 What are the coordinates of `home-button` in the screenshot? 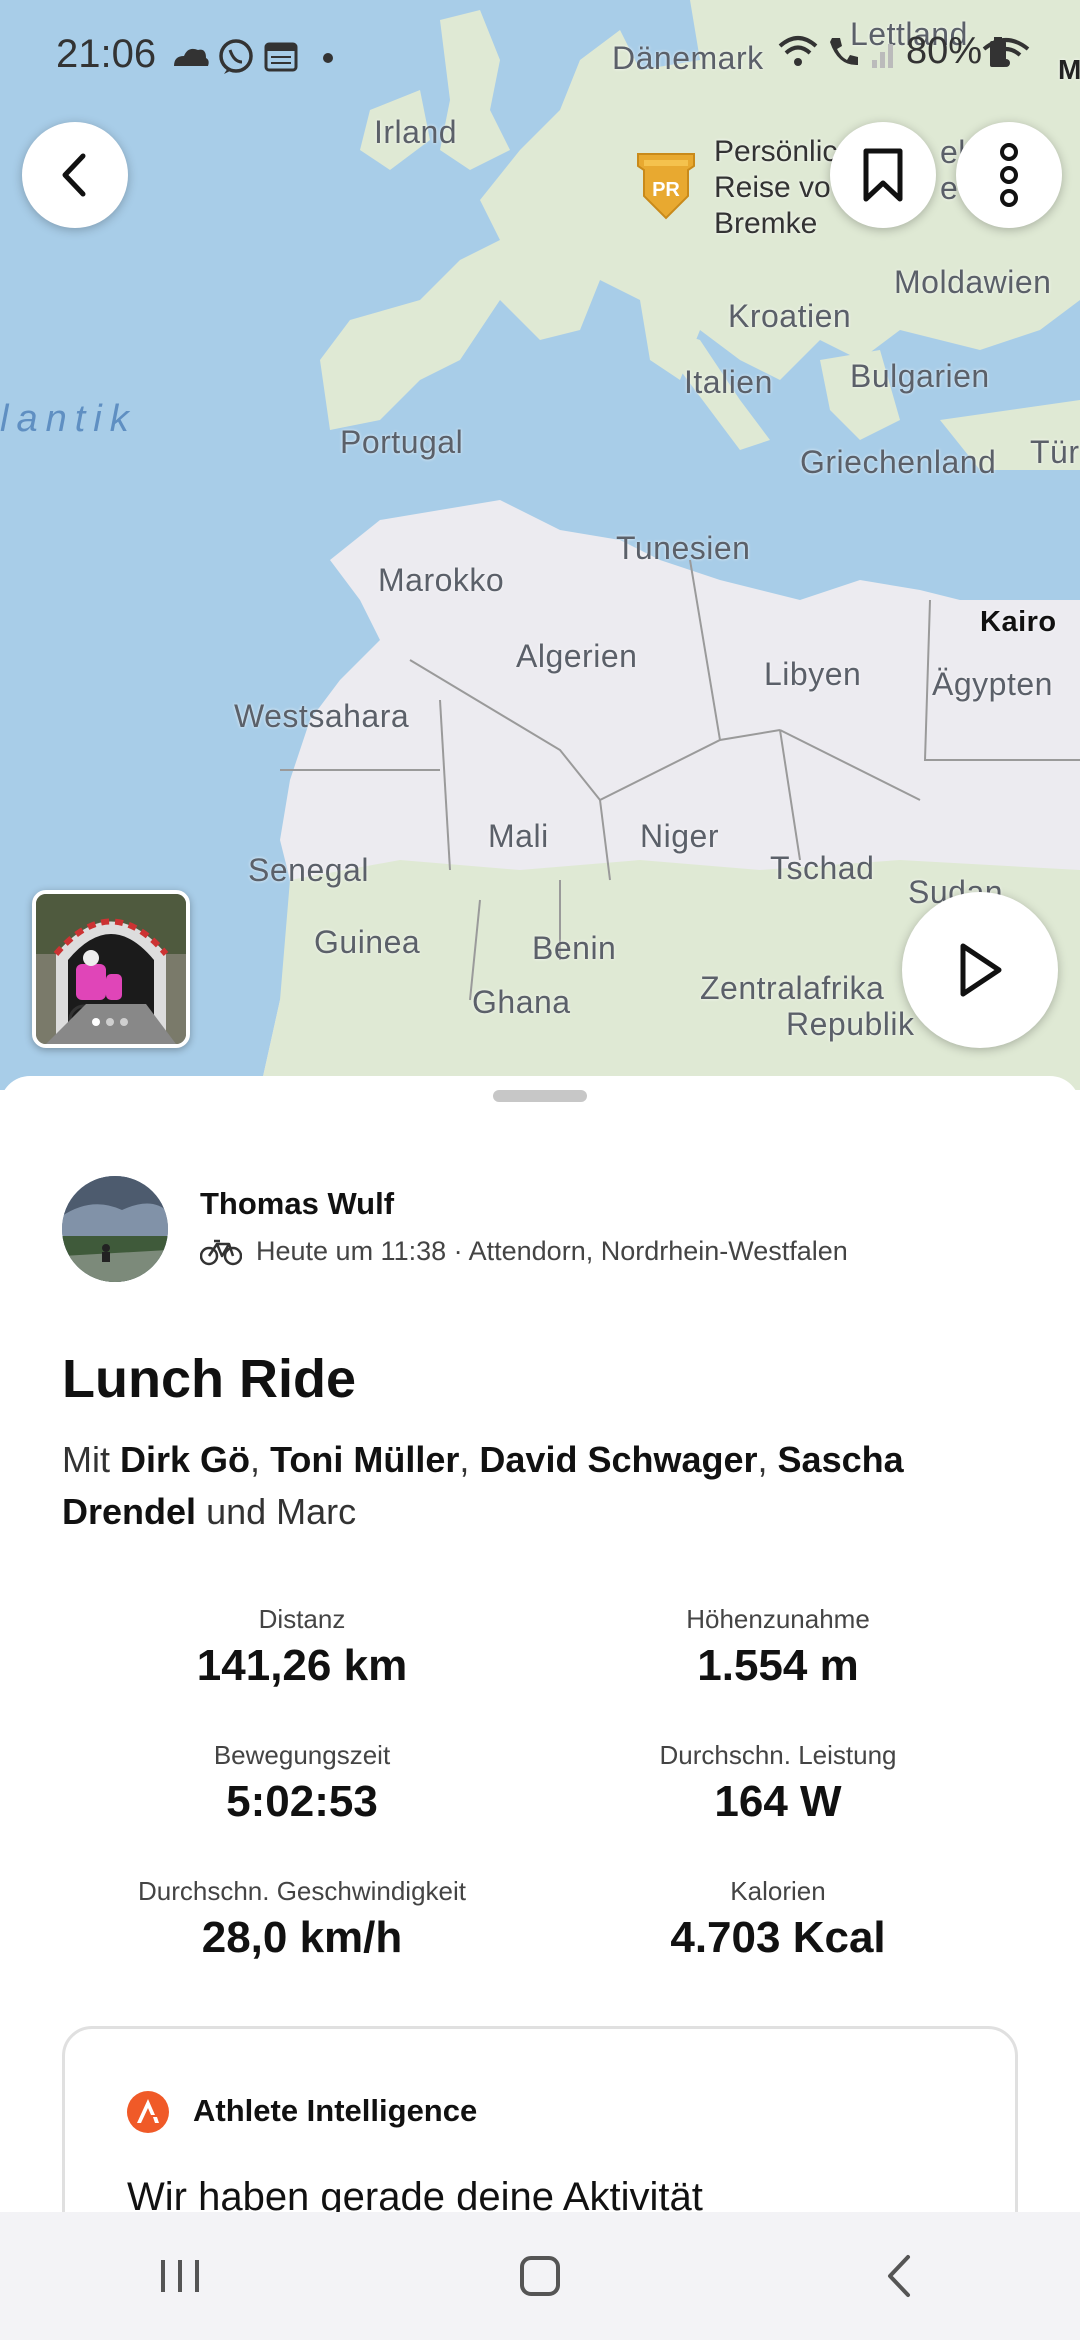 It's located at (540, 2276).